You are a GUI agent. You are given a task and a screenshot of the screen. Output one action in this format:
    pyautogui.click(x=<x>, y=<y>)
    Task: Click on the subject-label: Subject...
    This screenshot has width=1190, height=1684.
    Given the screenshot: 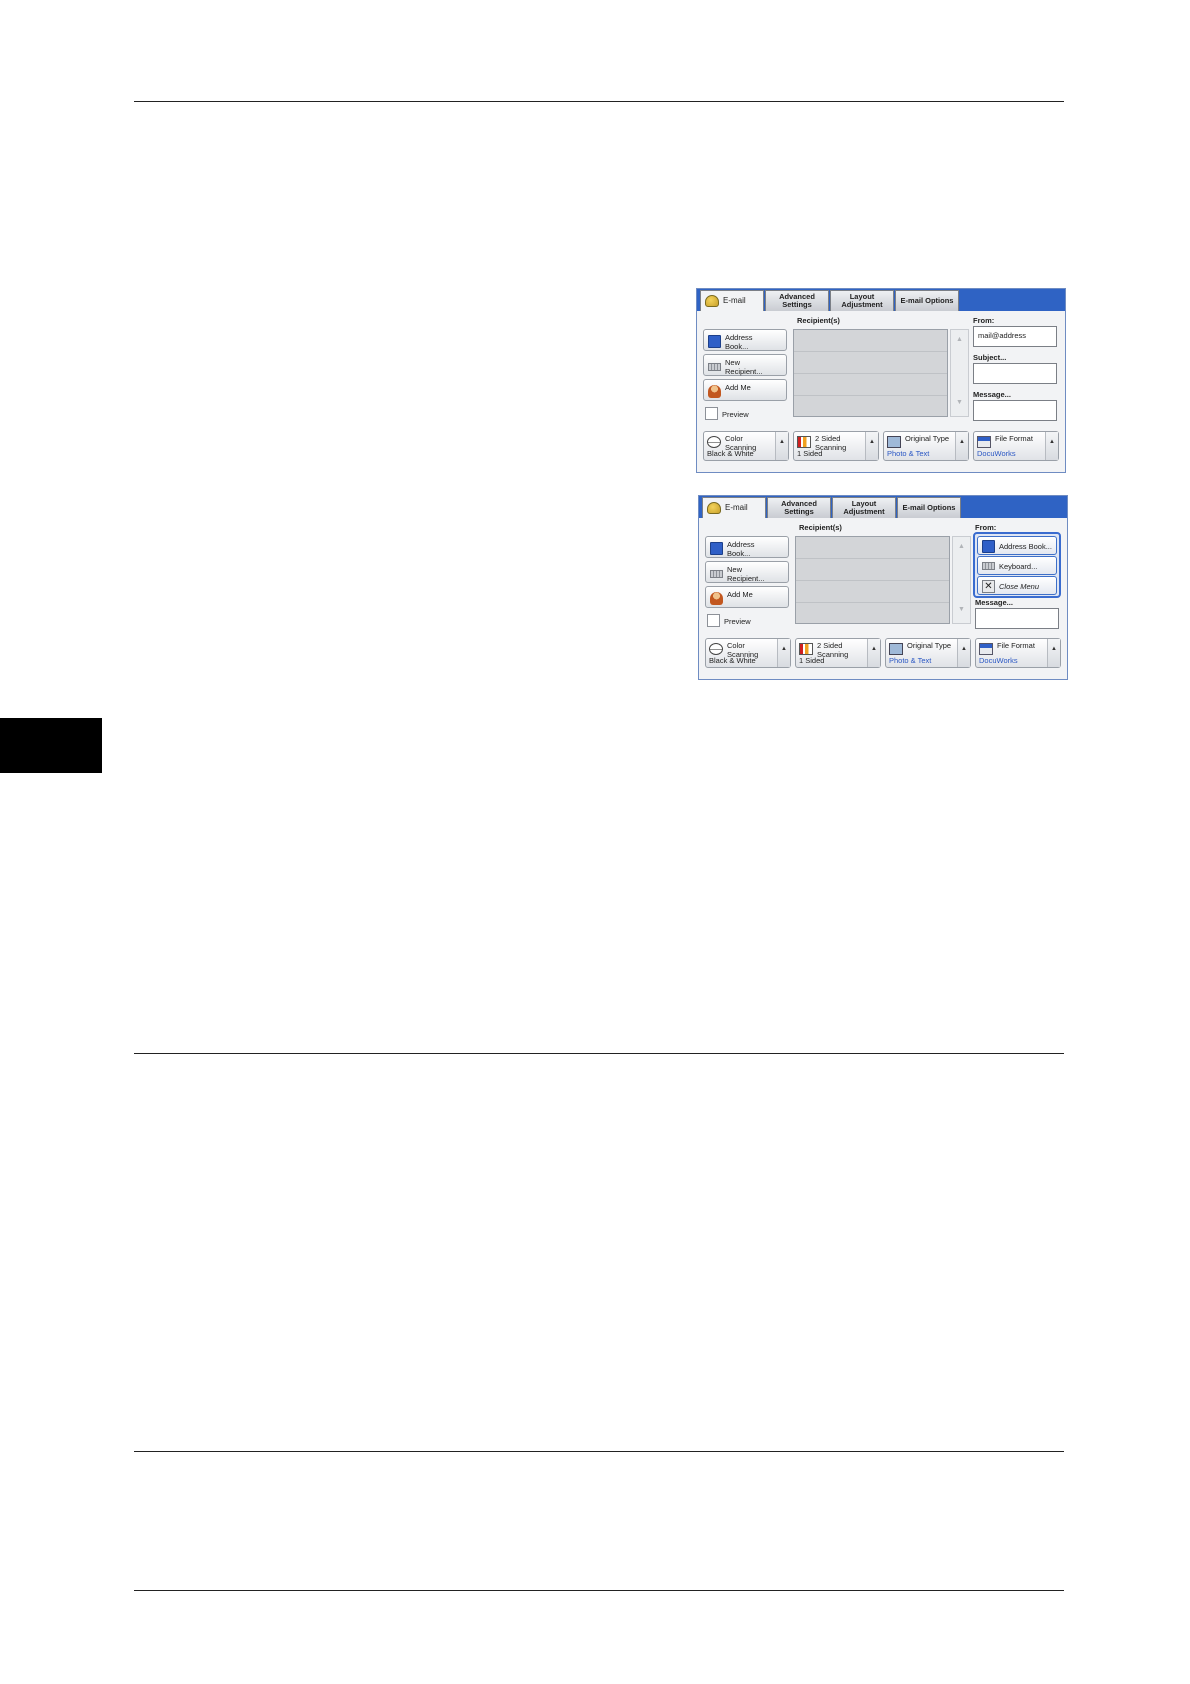 What is the action you would take?
    pyautogui.click(x=989, y=357)
    